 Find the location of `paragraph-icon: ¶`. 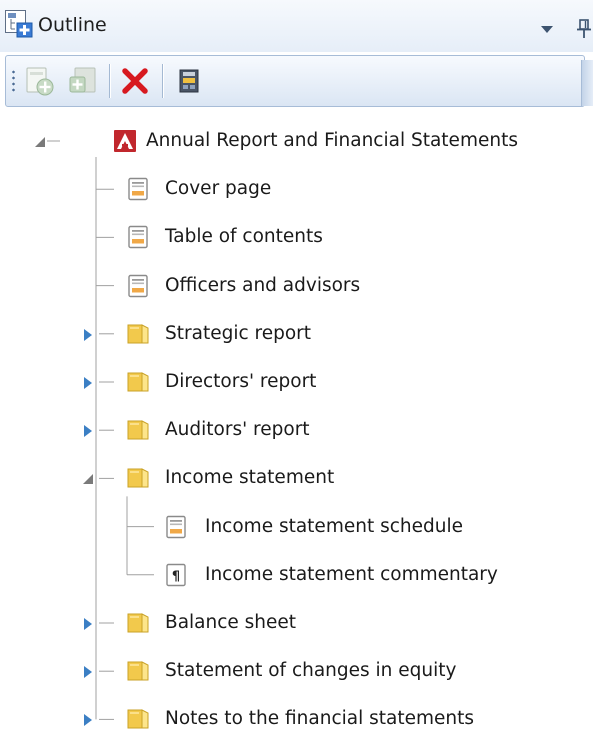

paragraph-icon: ¶ is located at coordinates (176, 575).